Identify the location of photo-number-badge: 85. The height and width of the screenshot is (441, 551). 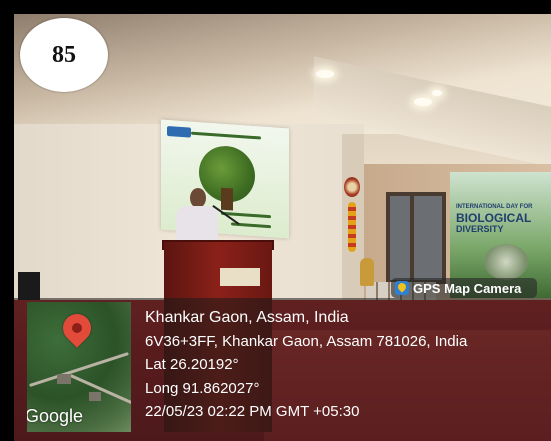
(64, 55).